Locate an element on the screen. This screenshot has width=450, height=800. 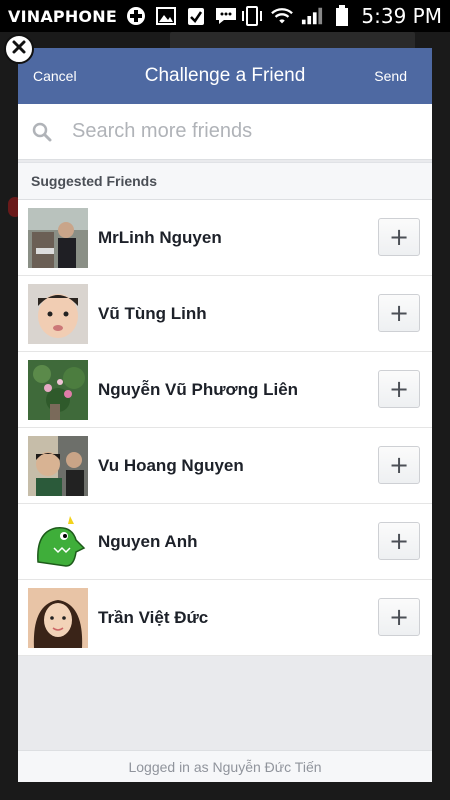
friend-row: Nguyễn Vũ Phương Liên + is located at coordinates (225, 390).